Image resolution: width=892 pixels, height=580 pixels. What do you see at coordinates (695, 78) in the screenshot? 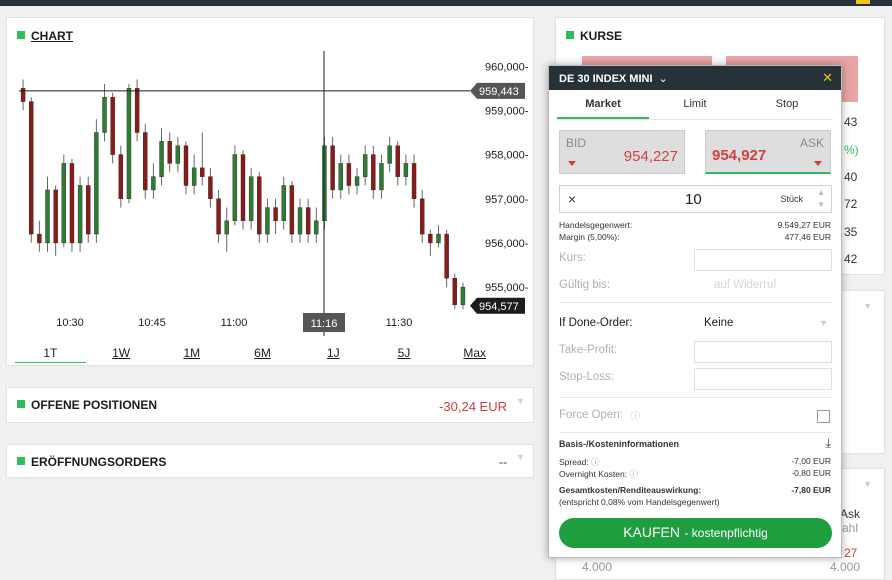
I see `ticket-header: DE 30 INDEX MINI ⌄ ✕` at bounding box center [695, 78].